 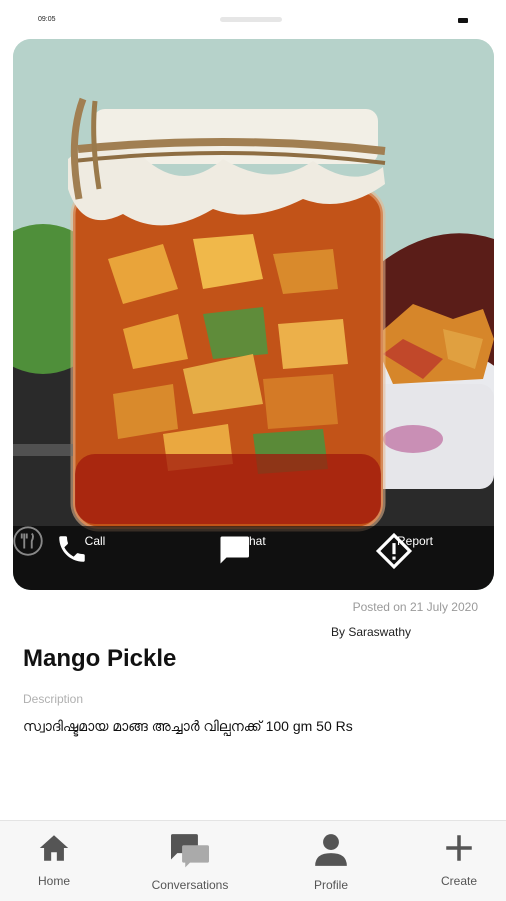 What do you see at coordinates (190, 885) in the screenshot?
I see `nav-conversations-label: Conversations` at bounding box center [190, 885].